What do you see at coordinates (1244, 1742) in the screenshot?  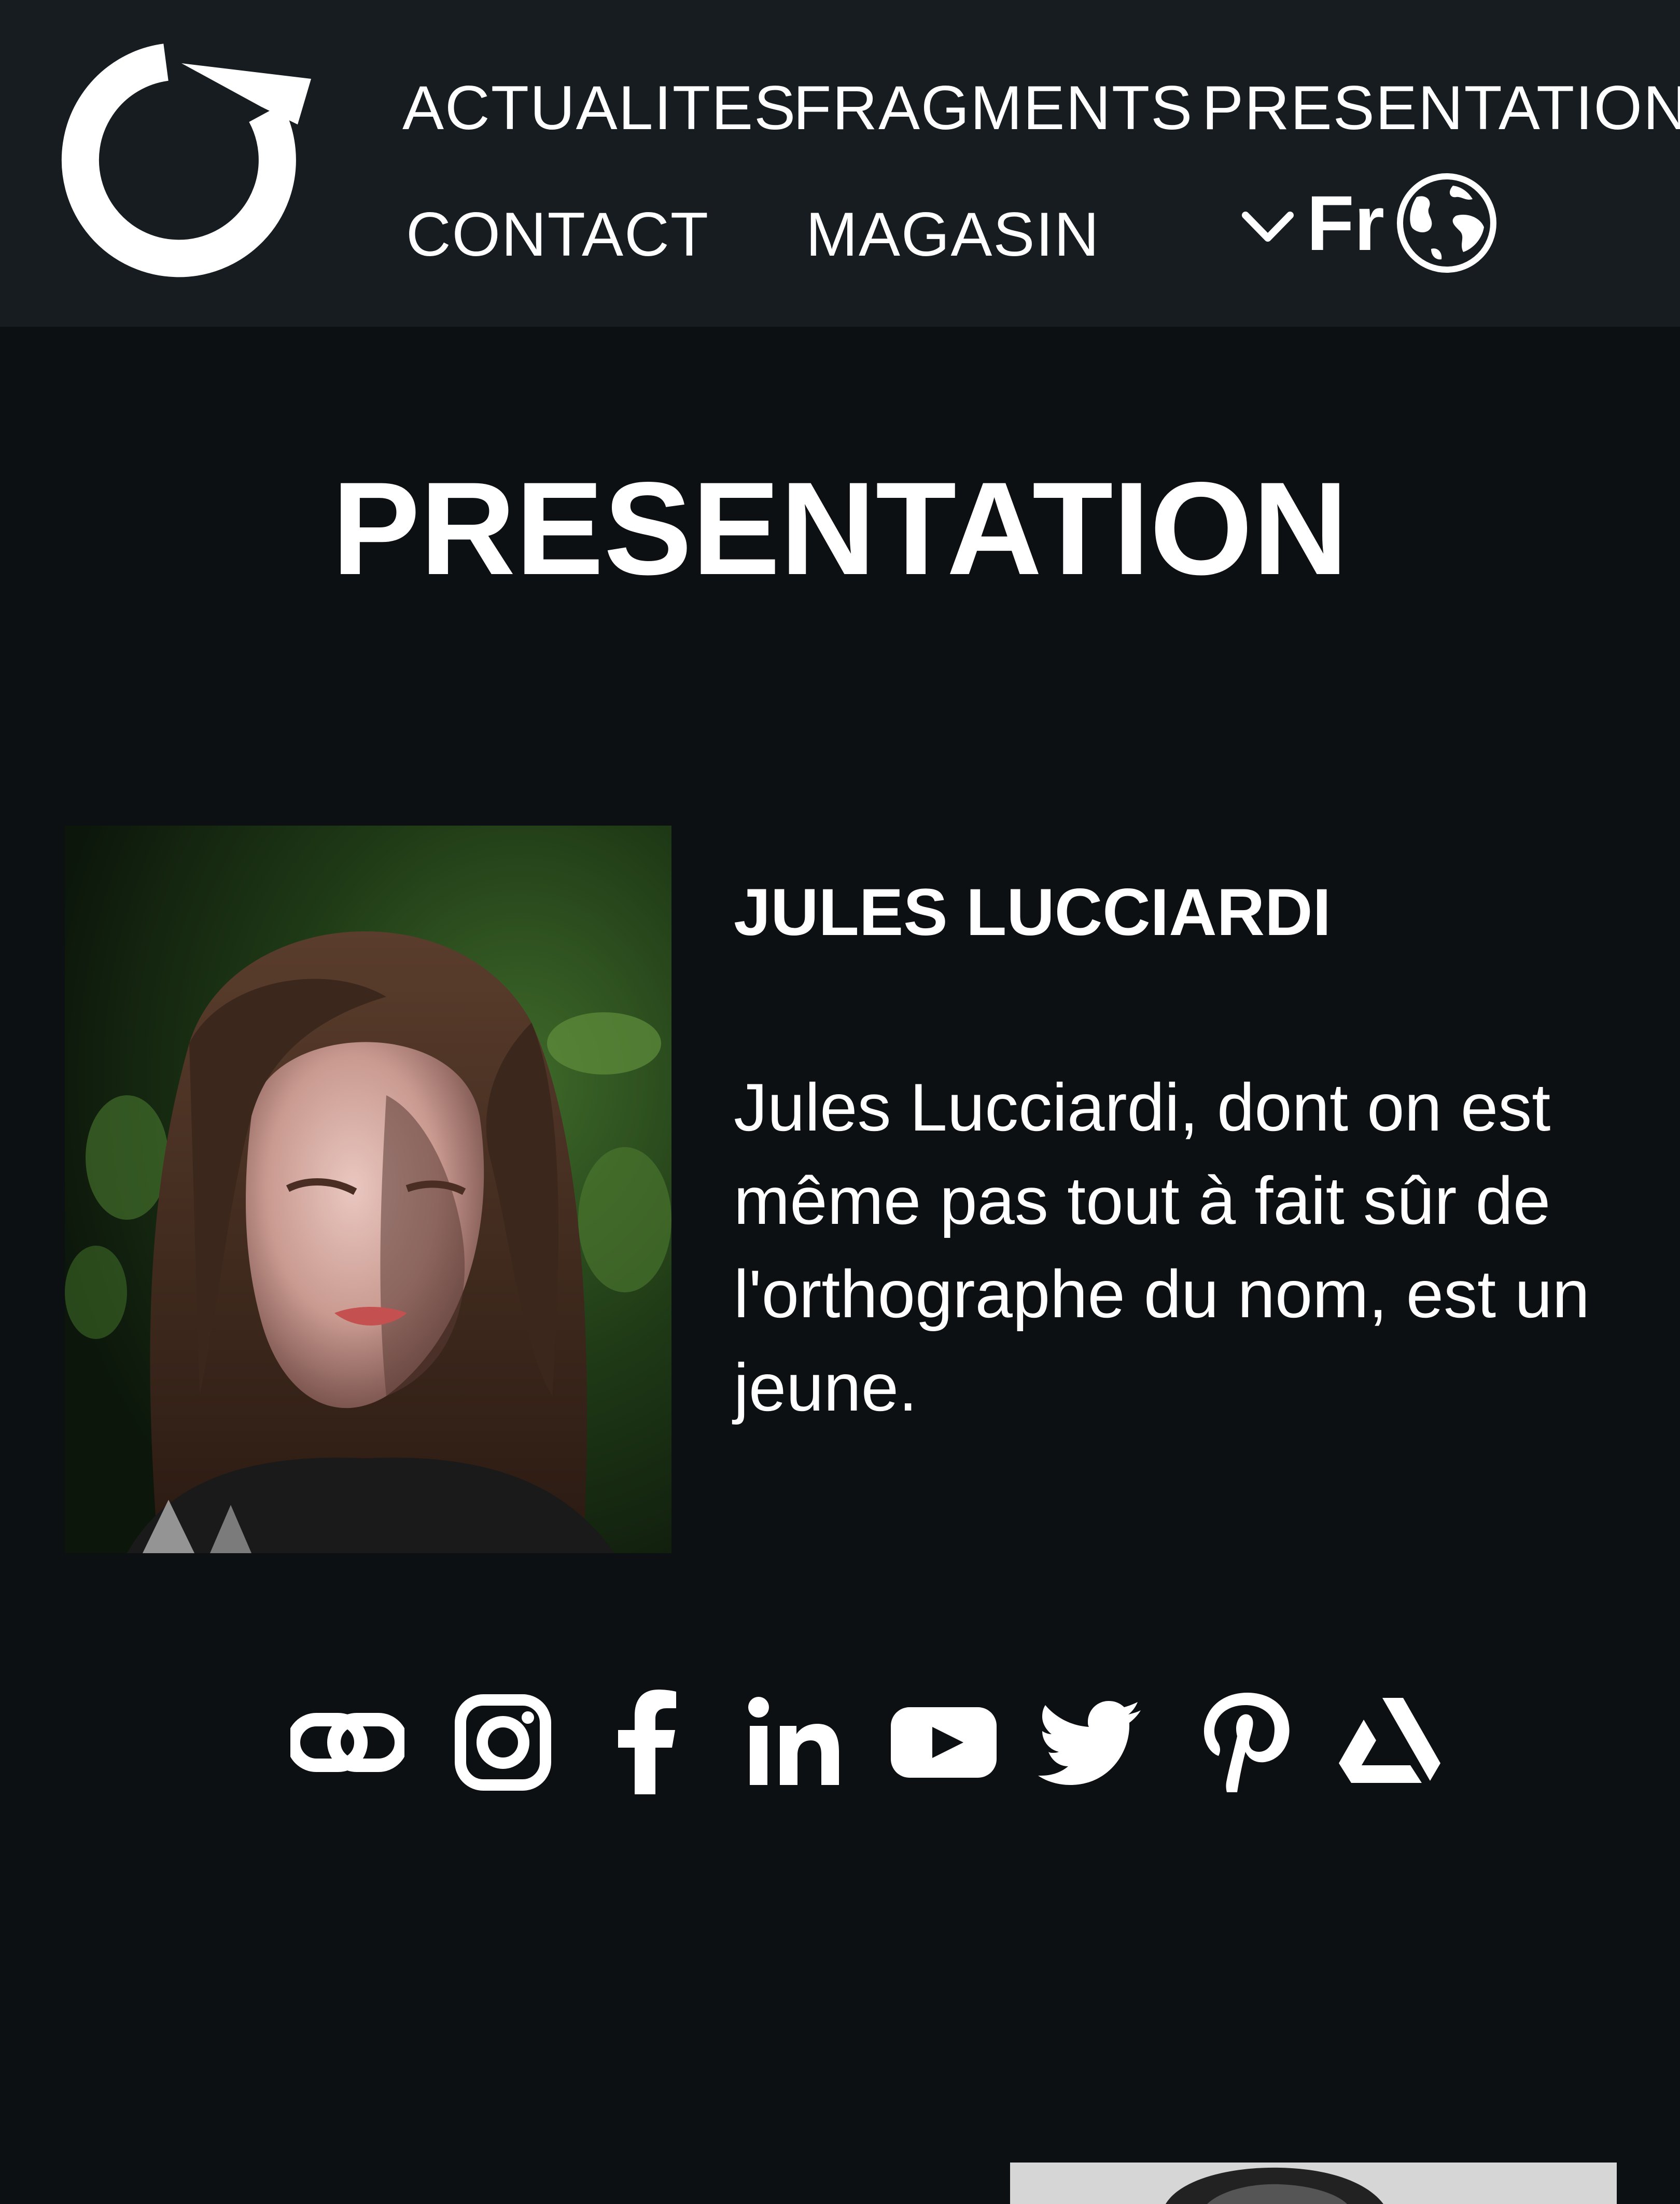 I see `pinterest-icon` at bounding box center [1244, 1742].